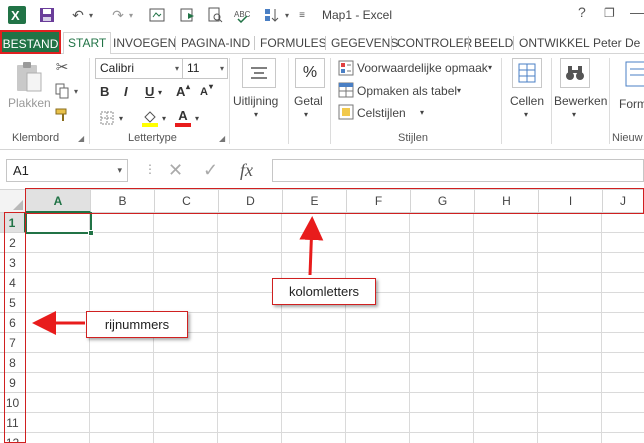 This screenshot has width=644, height=443. Describe the element at coordinates (137, 324) in the screenshot. I see `row-numbers-callout: rijnummers` at that location.